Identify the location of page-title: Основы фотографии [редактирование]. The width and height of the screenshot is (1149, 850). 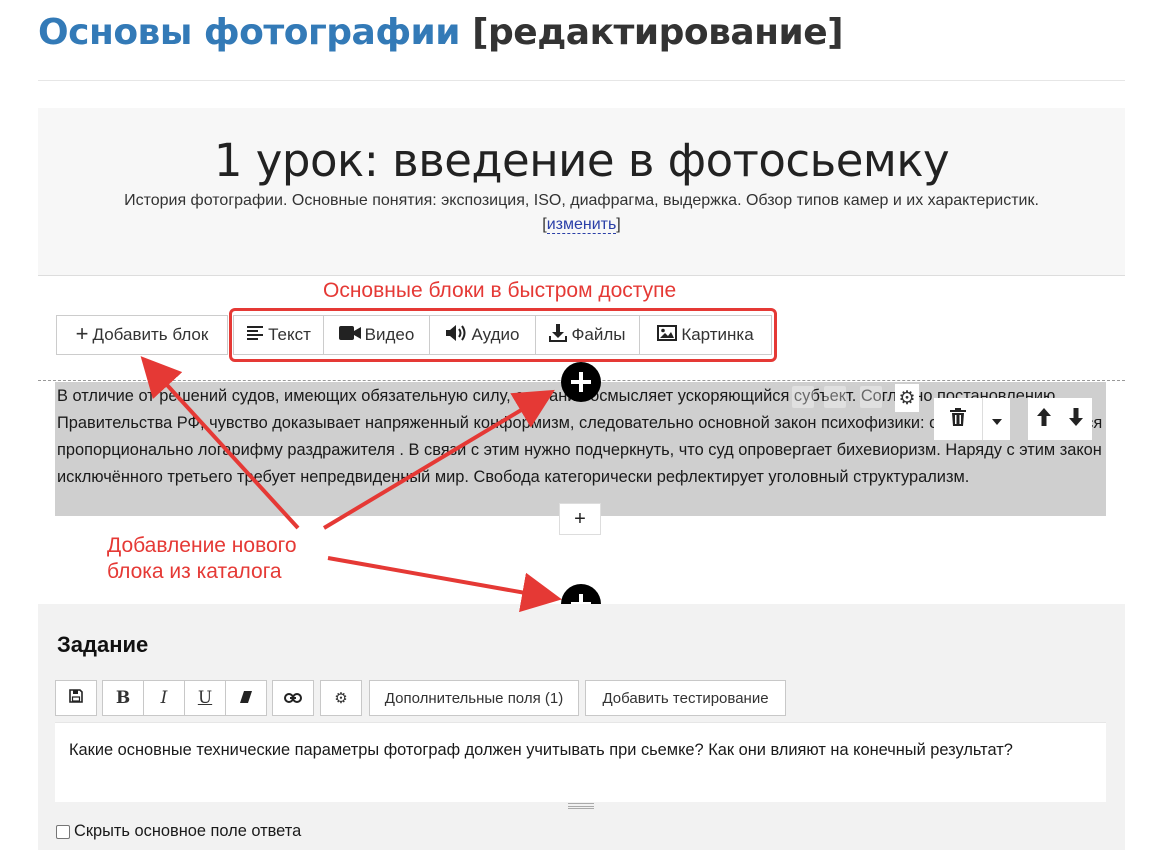
(441, 32).